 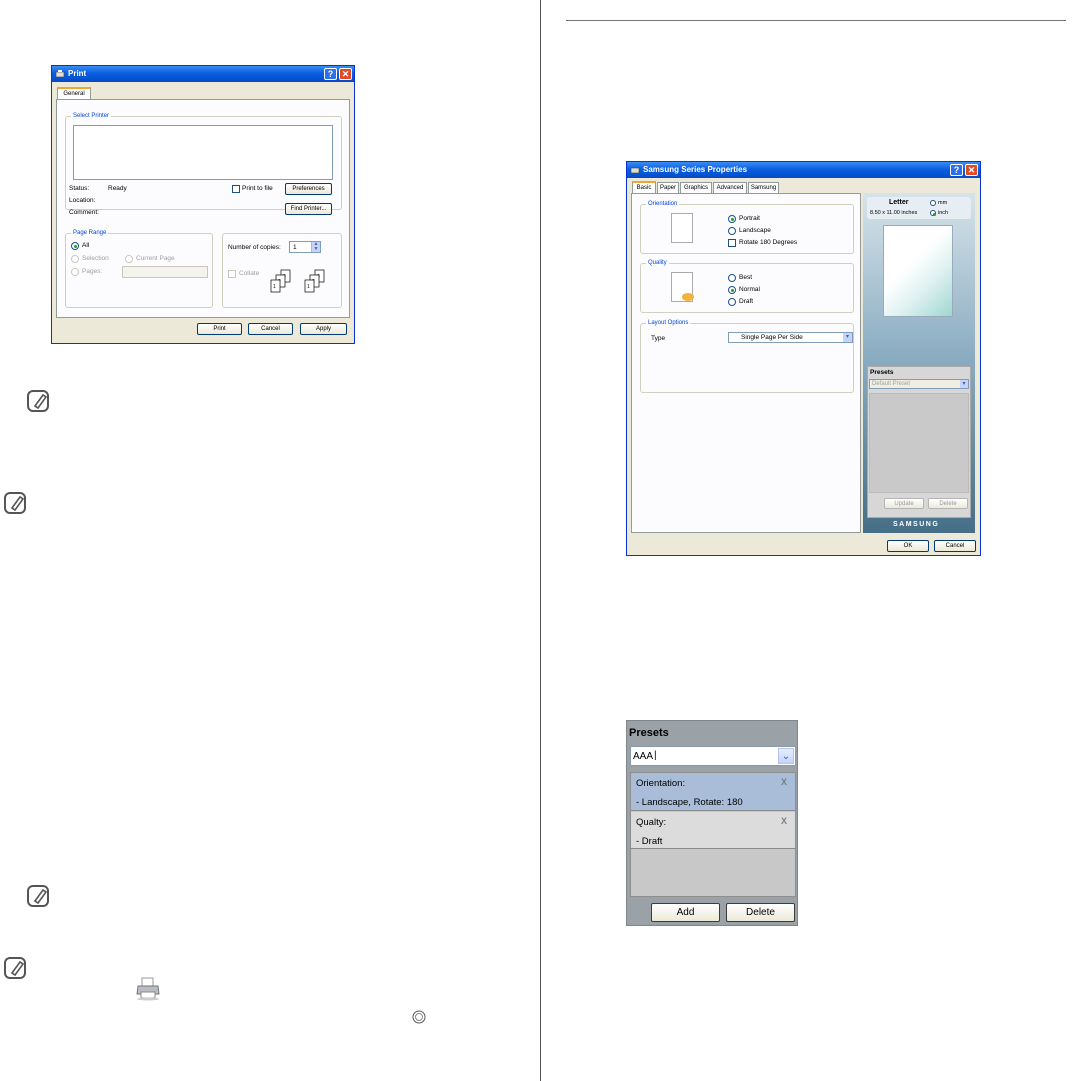 I want to click on unit-mm-radio, so click(x=933, y=203).